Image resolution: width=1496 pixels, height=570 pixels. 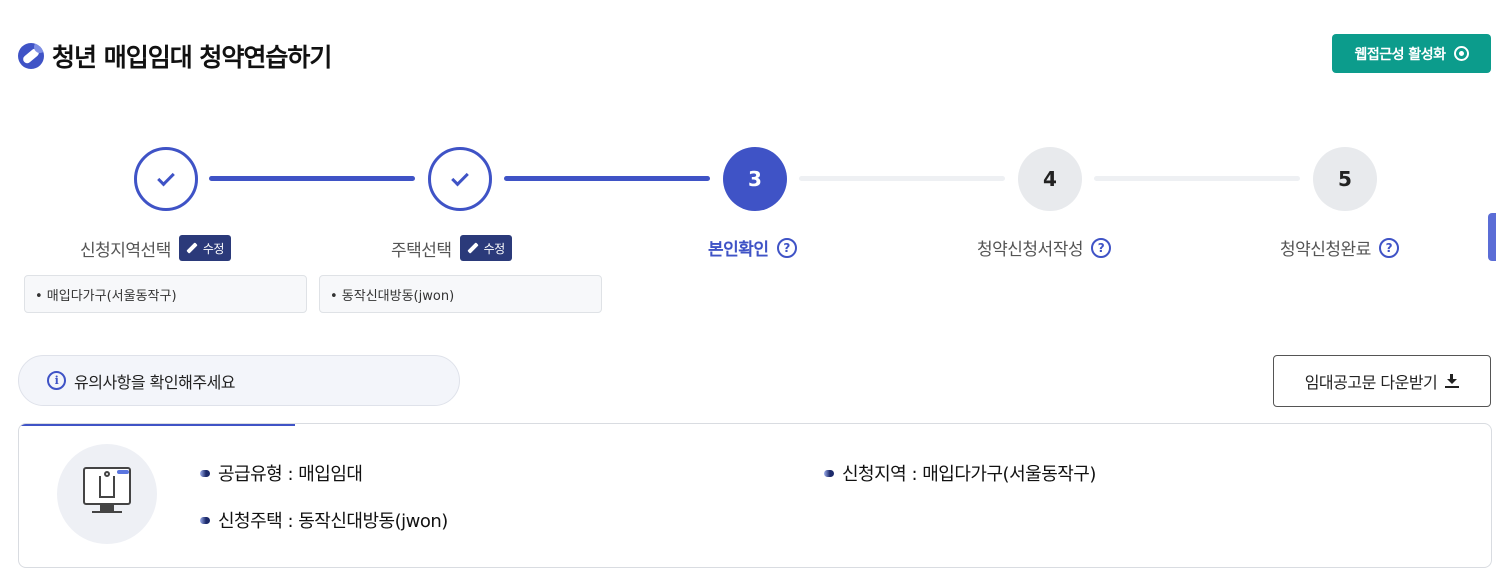 I want to click on step-2-label: 주택선택, so click(x=421, y=250).